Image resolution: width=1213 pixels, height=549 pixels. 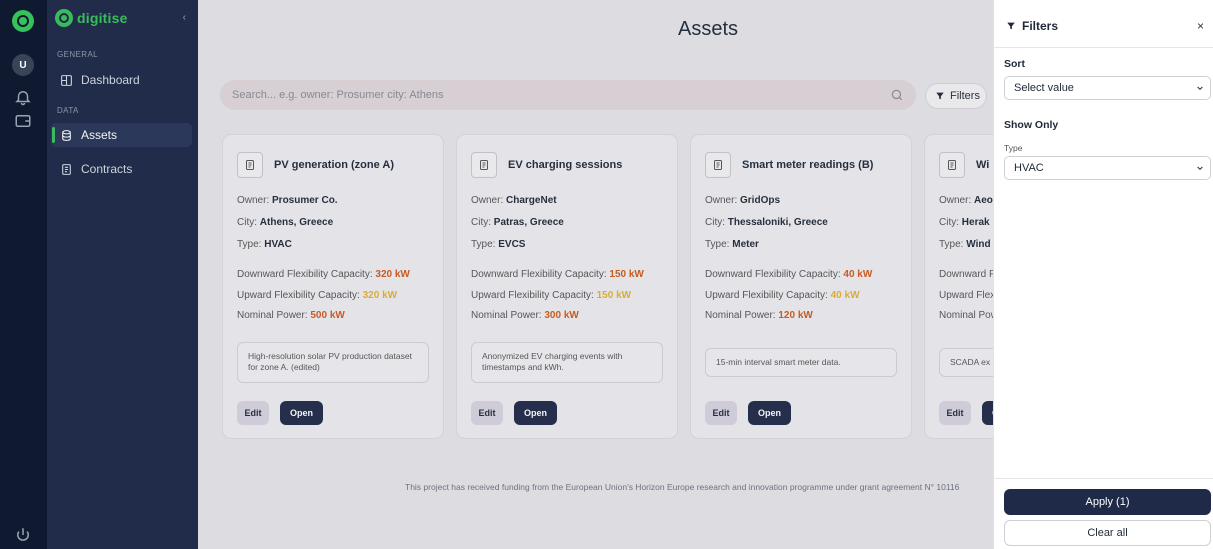 What do you see at coordinates (1044, 88) in the screenshot?
I see `sort-select-value: Select value` at bounding box center [1044, 88].